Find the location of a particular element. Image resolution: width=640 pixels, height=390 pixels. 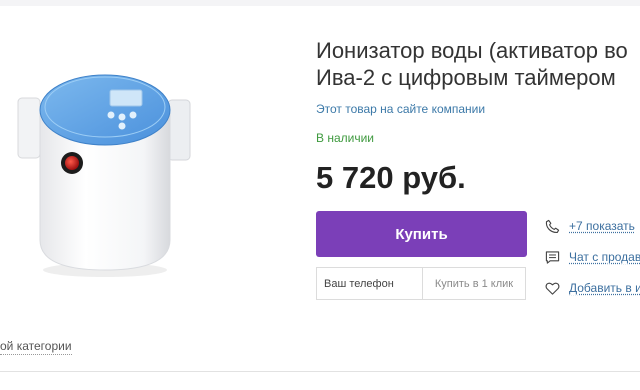

chat-icon is located at coordinates (552, 257).